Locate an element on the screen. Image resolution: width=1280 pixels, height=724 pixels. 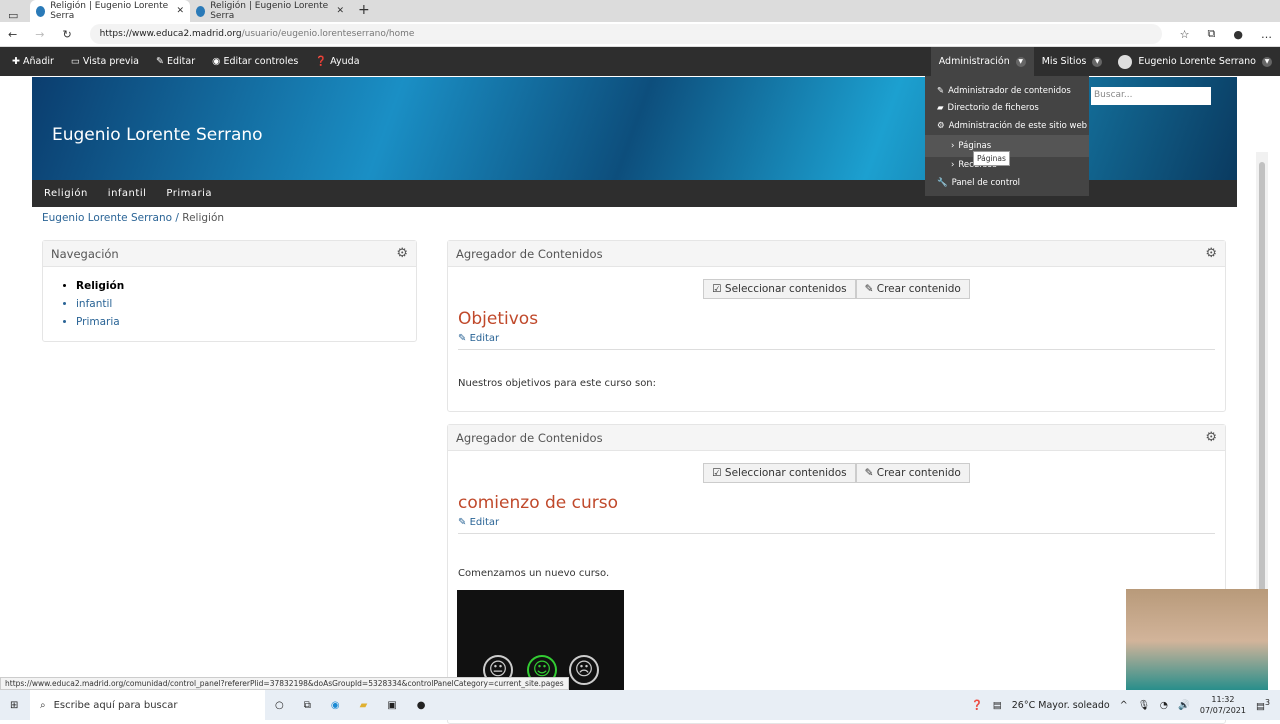
nav-link-infantil: infantil is located at coordinates (246, 304).